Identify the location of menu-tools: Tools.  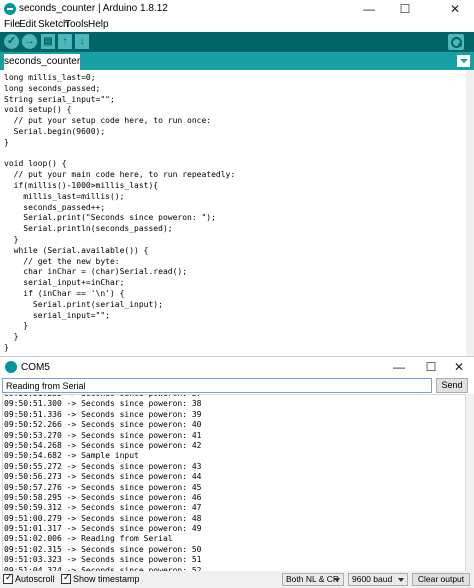
(76, 24).